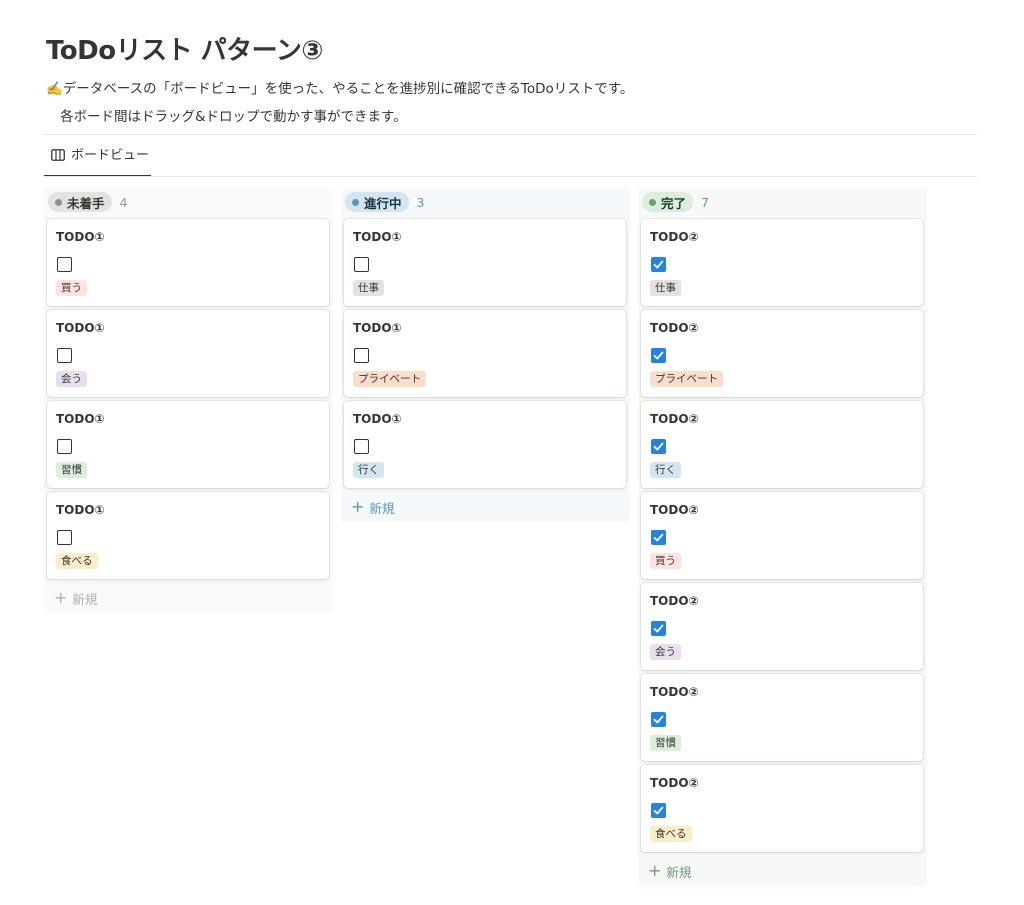  What do you see at coordinates (184, 51) in the screenshot?
I see `page-title: ToDoリスト パターン③` at bounding box center [184, 51].